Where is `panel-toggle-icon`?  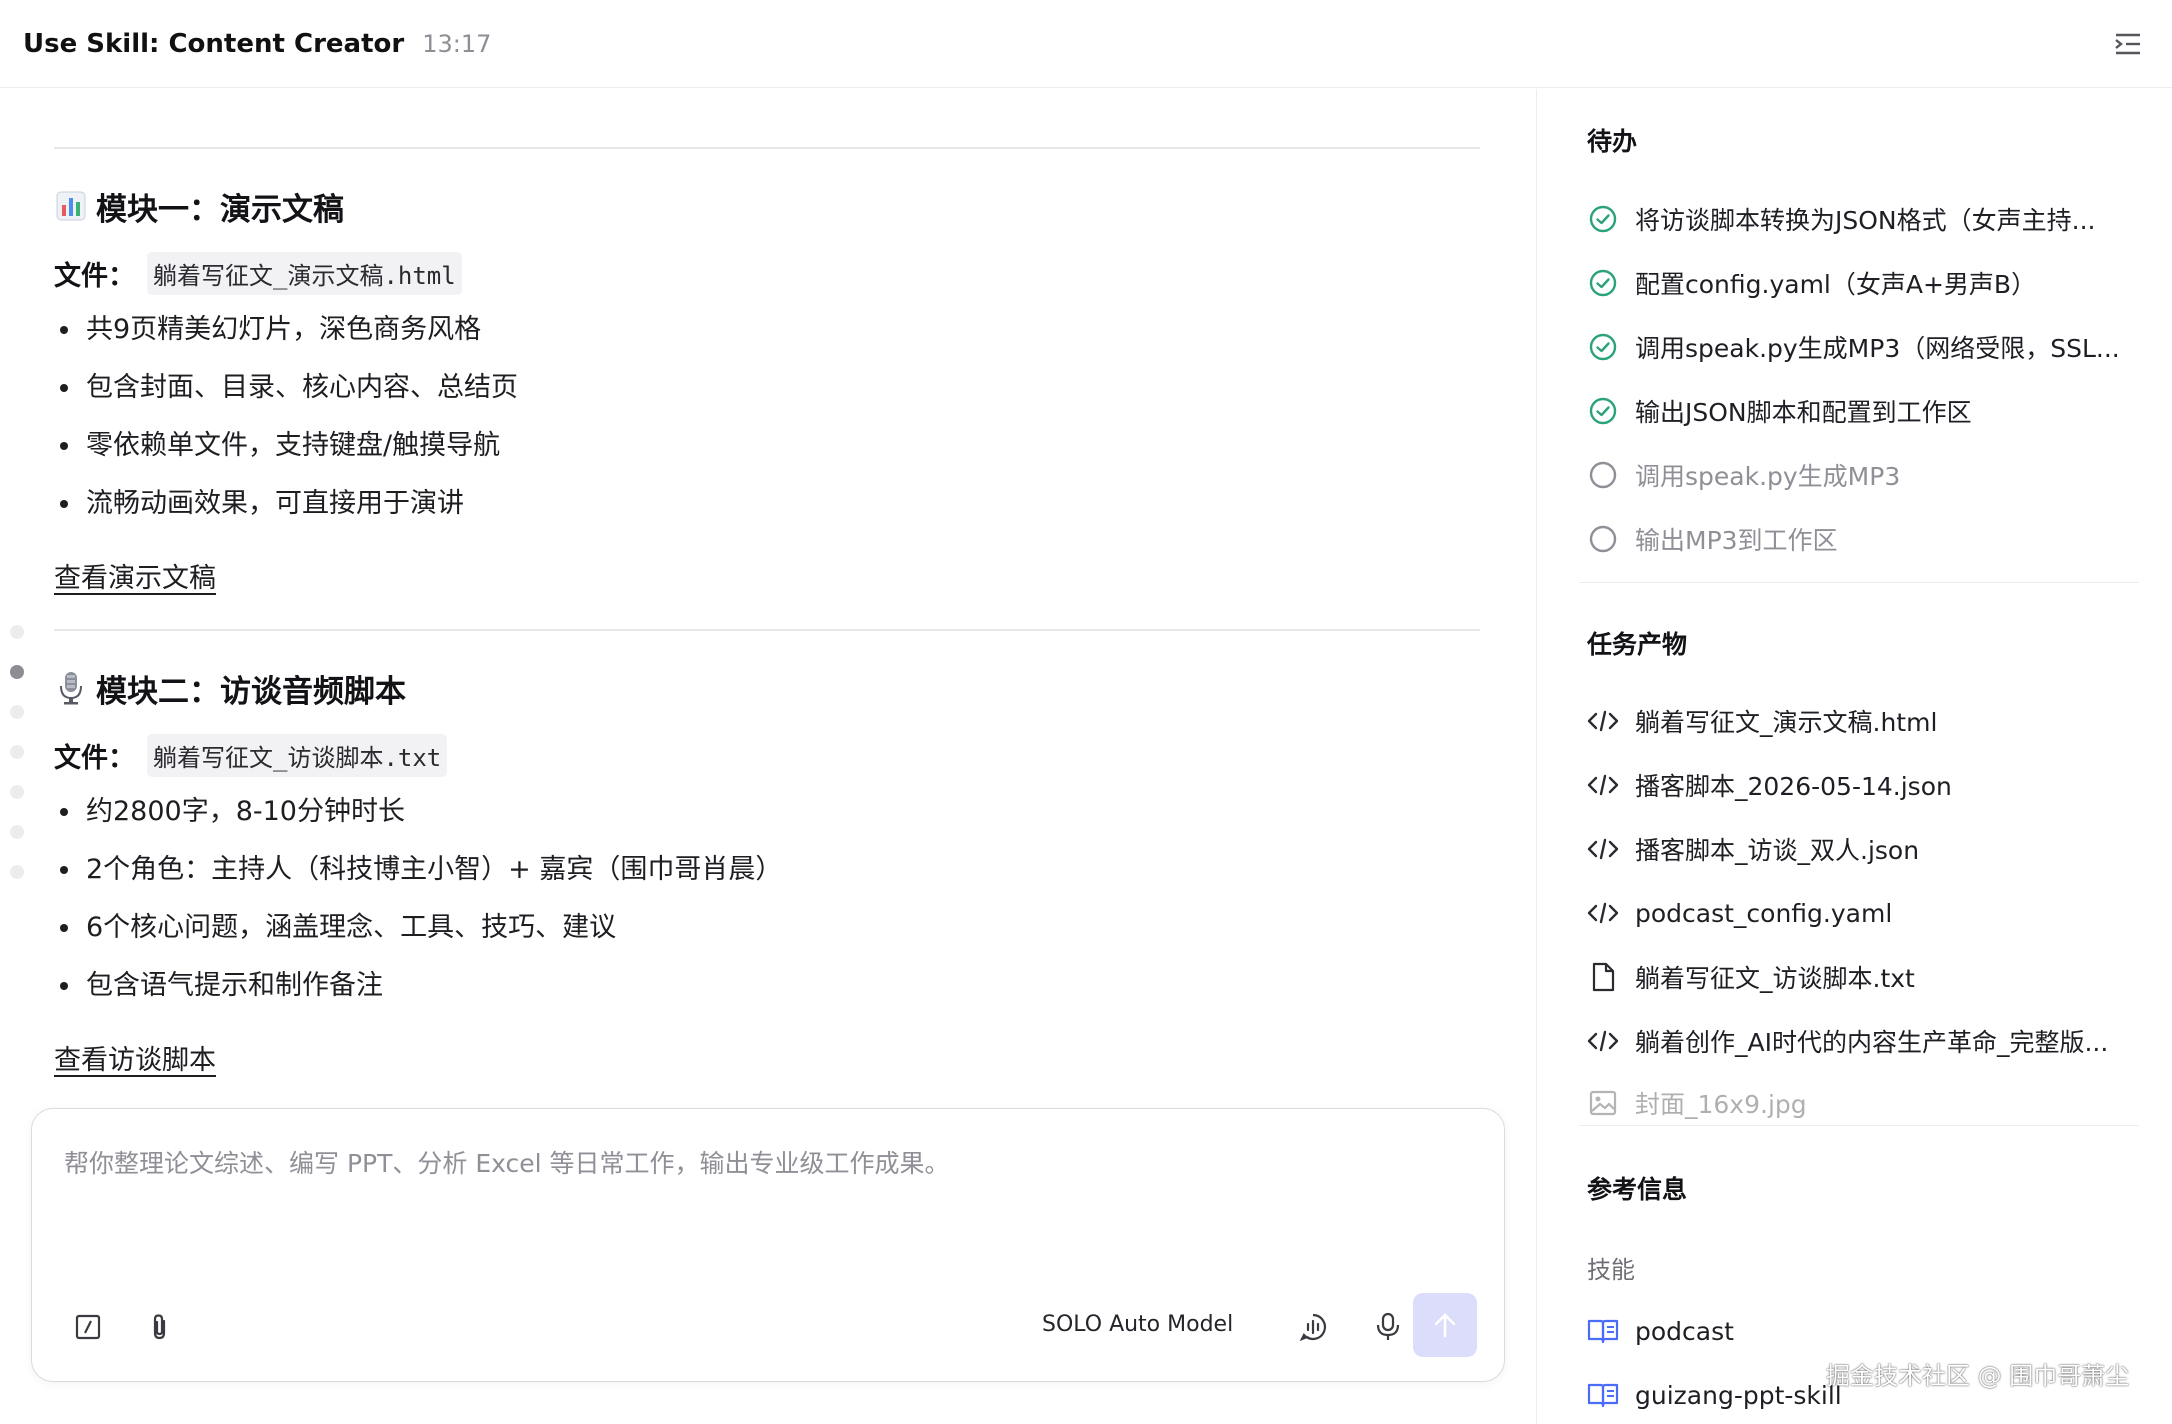 panel-toggle-icon is located at coordinates (2127, 44).